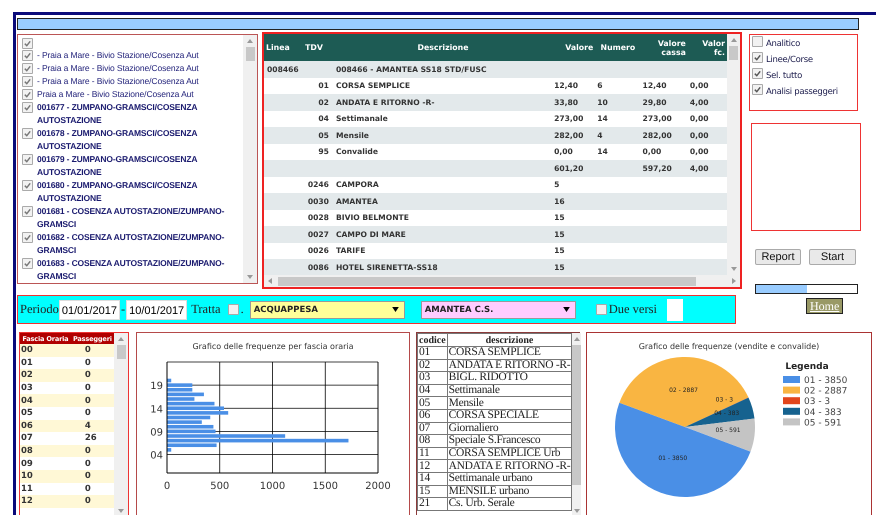 This screenshot has width=876, height=515. I want to click on tick-label: 19, so click(156, 386).